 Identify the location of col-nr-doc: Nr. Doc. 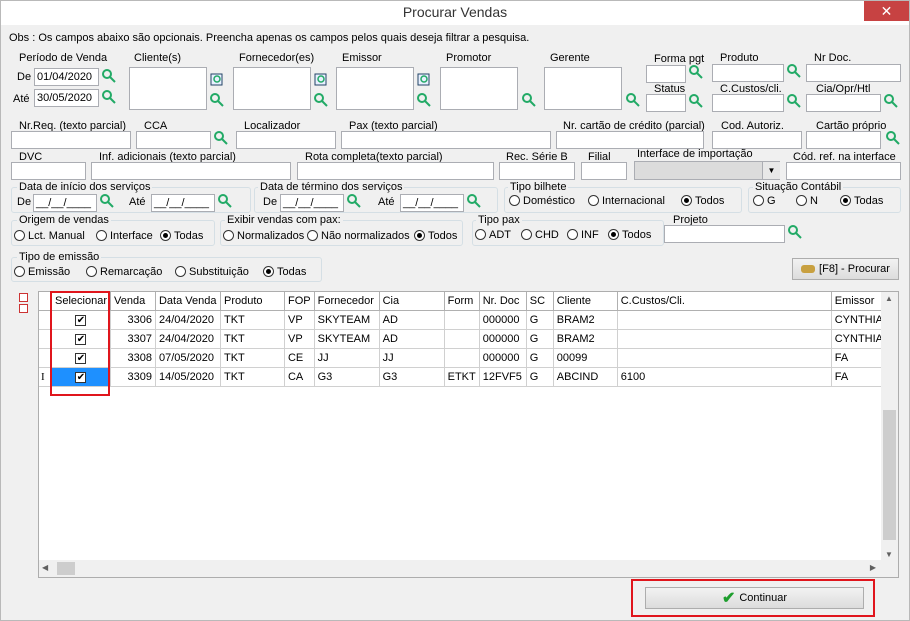
(503, 301).